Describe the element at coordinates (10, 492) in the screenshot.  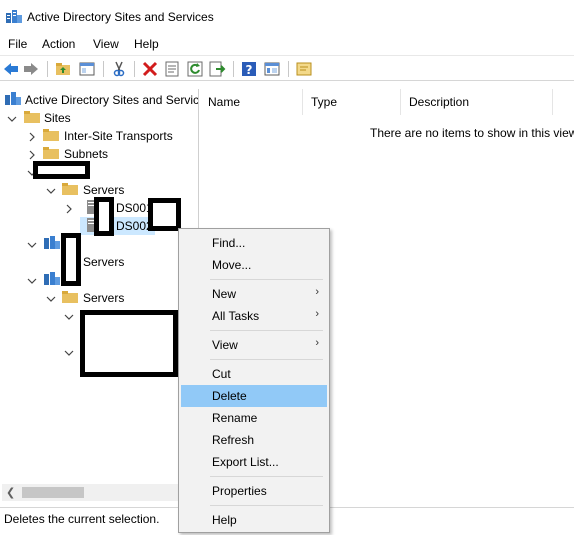
I see `scroll-left-icon: ❮` at that location.